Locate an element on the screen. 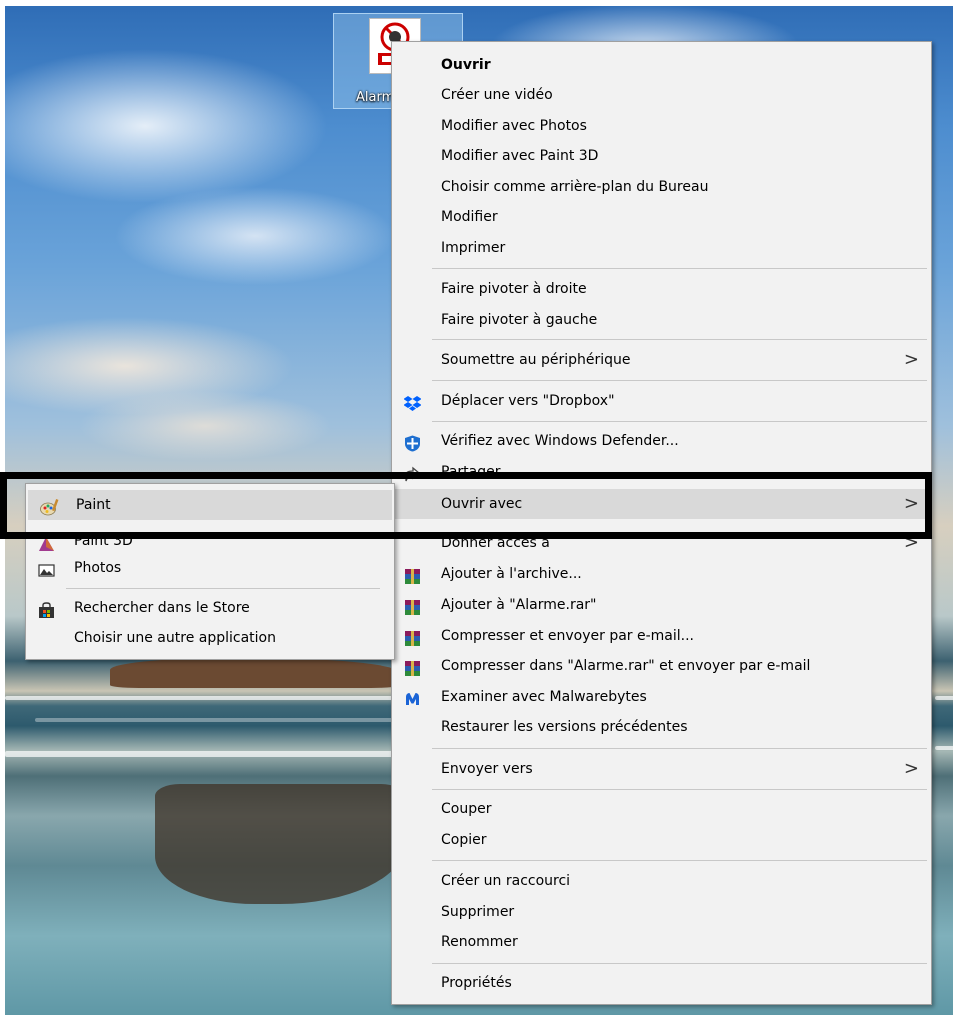 This screenshot has width=953, height=1015. rock-formation is located at coordinates (255, 673).